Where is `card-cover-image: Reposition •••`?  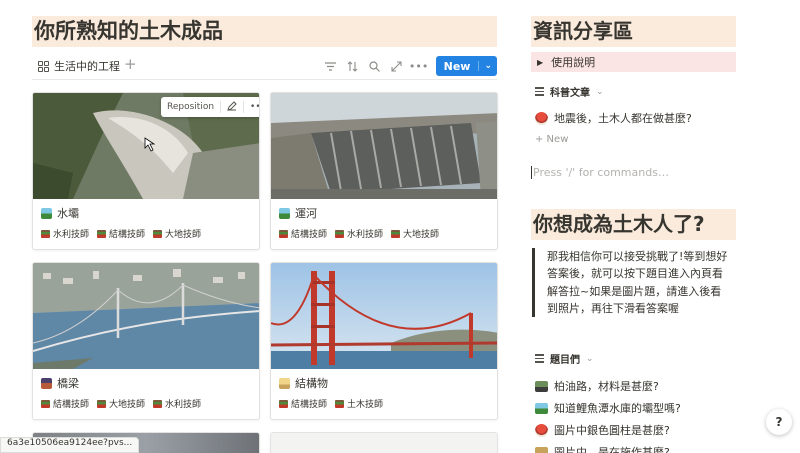 card-cover-image: Reposition ••• is located at coordinates (146, 146).